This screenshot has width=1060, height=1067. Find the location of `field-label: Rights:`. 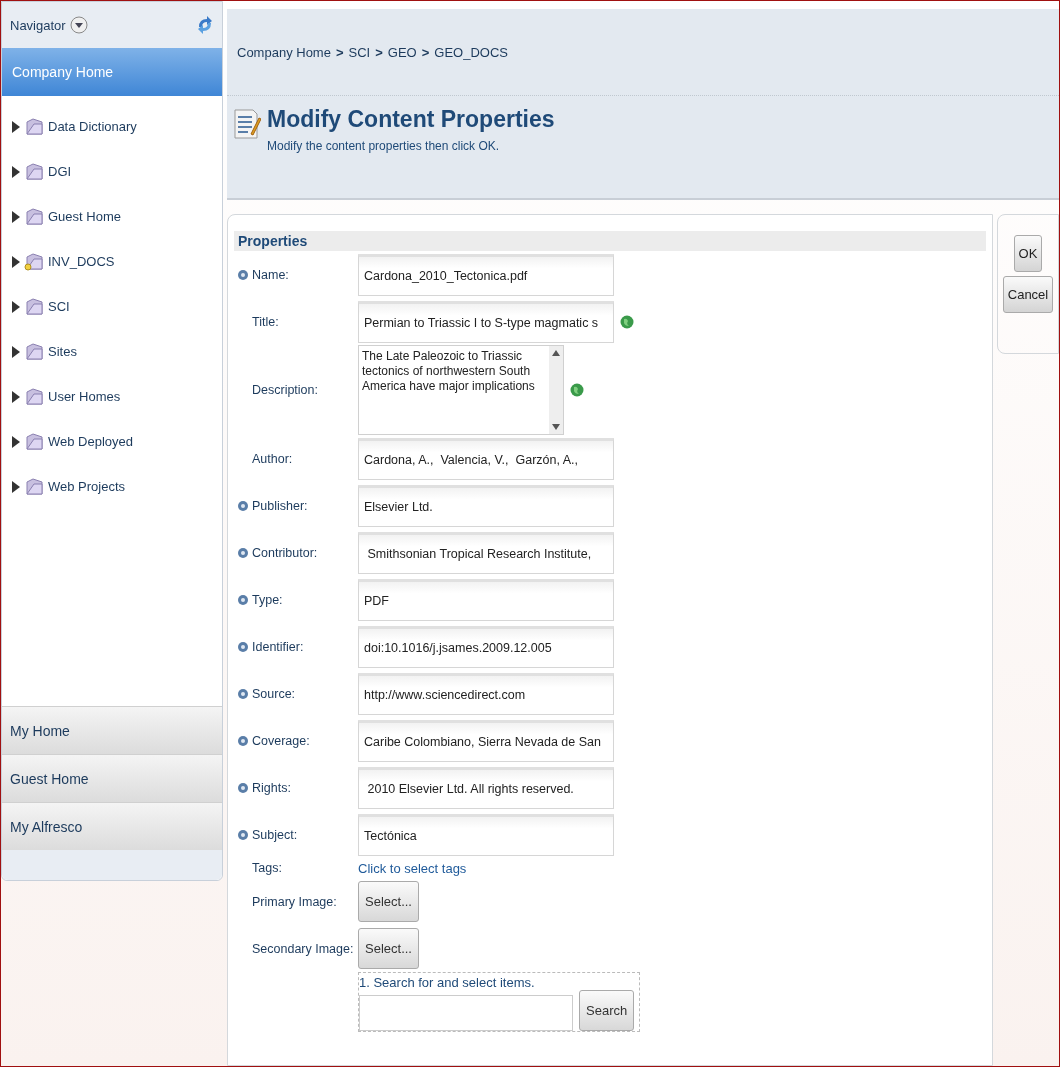

field-label: Rights: is located at coordinates (271, 787).